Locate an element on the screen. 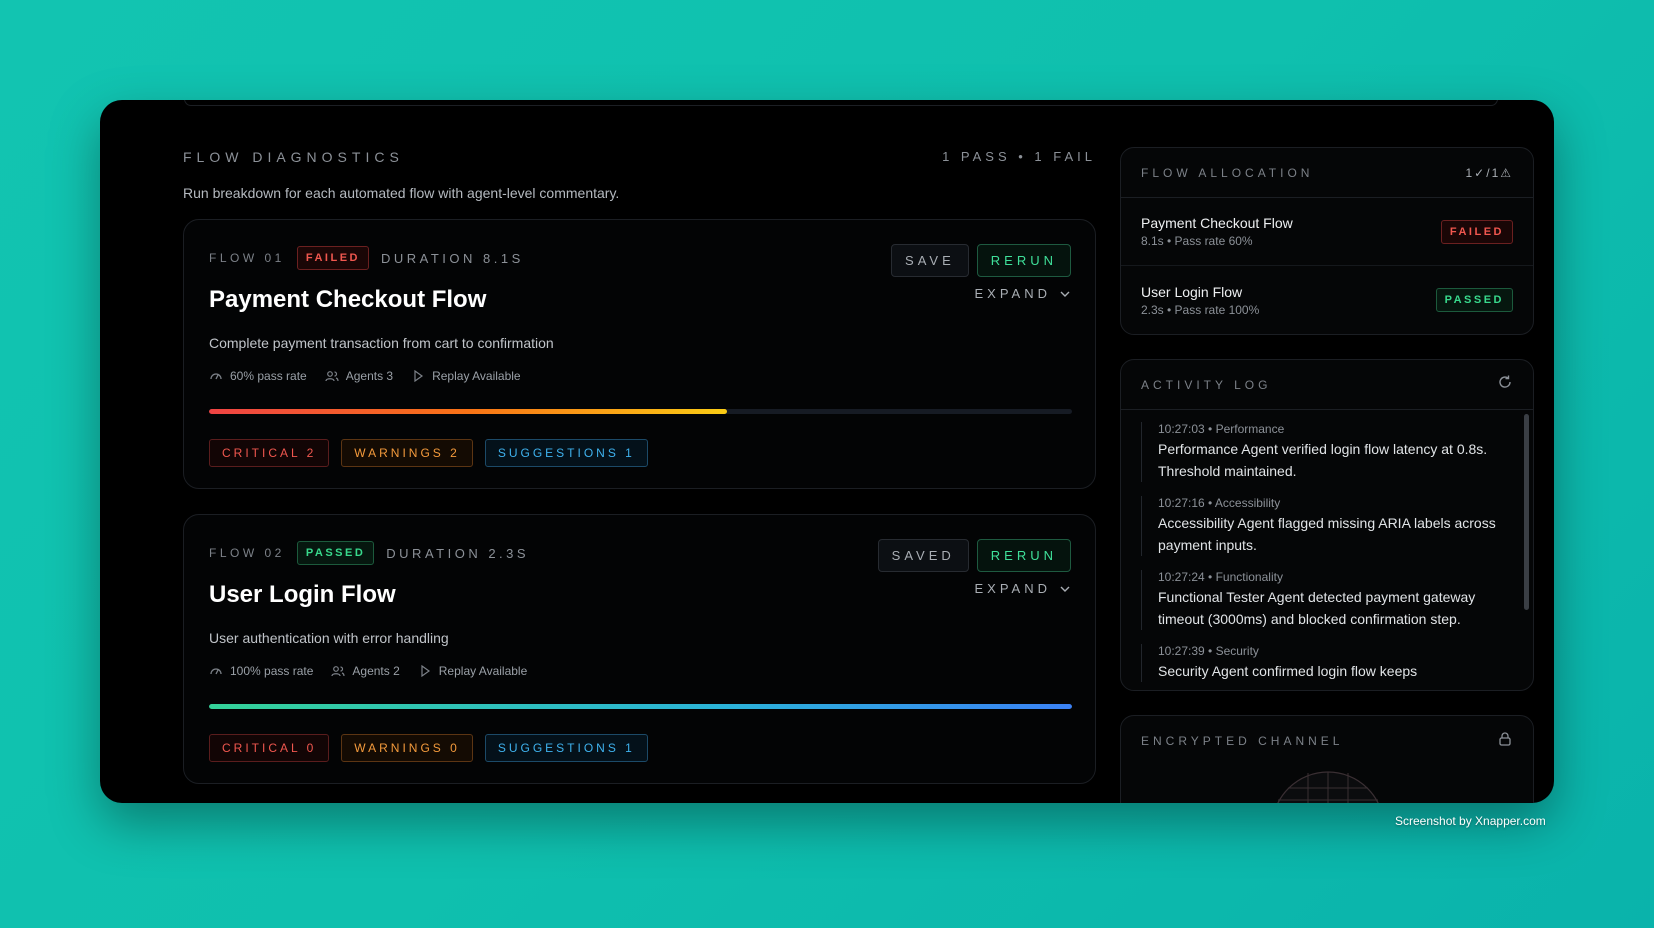 The width and height of the screenshot is (1654, 928). flow-meta: FLOW 01 FAILED DURATION 8.1S is located at coordinates (366, 258).